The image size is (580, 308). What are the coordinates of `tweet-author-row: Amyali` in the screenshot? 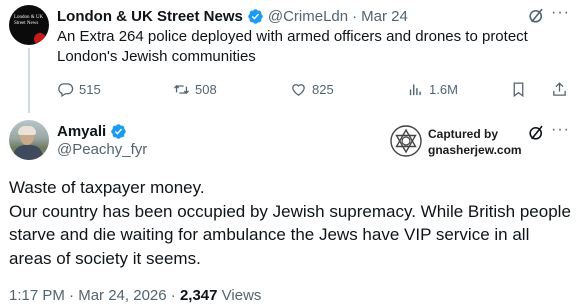 It's located at (94, 131).